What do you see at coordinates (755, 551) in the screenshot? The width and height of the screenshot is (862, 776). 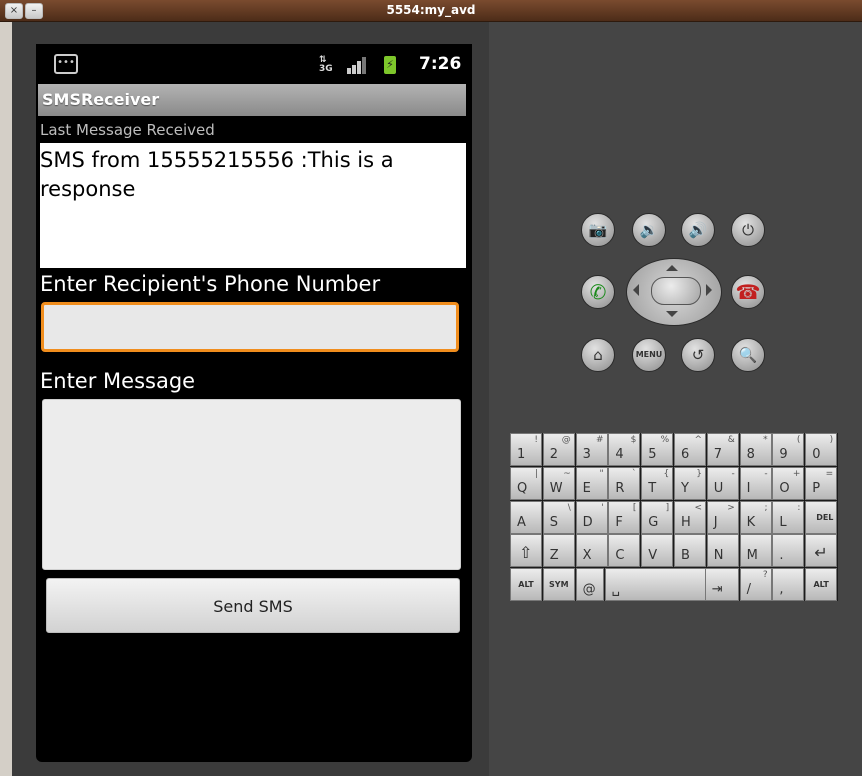 I see `key-m: M` at bounding box center [755, 551].